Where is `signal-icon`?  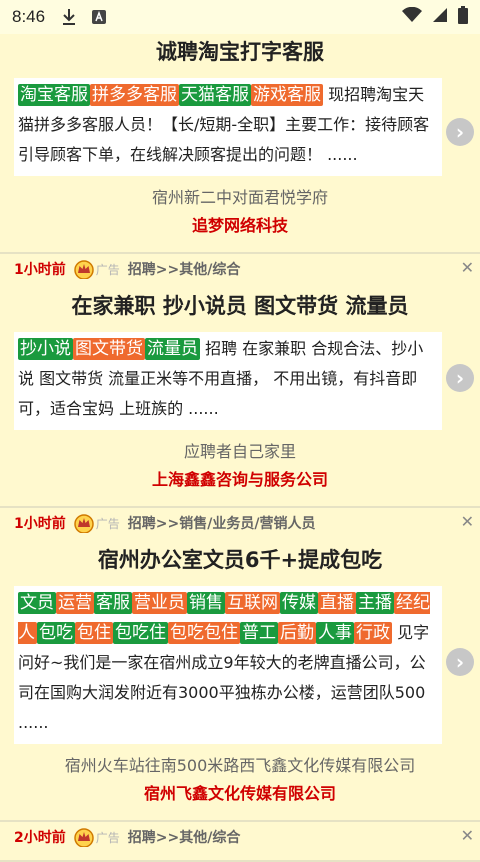 signal-icon is located at coordinates (440, 17).